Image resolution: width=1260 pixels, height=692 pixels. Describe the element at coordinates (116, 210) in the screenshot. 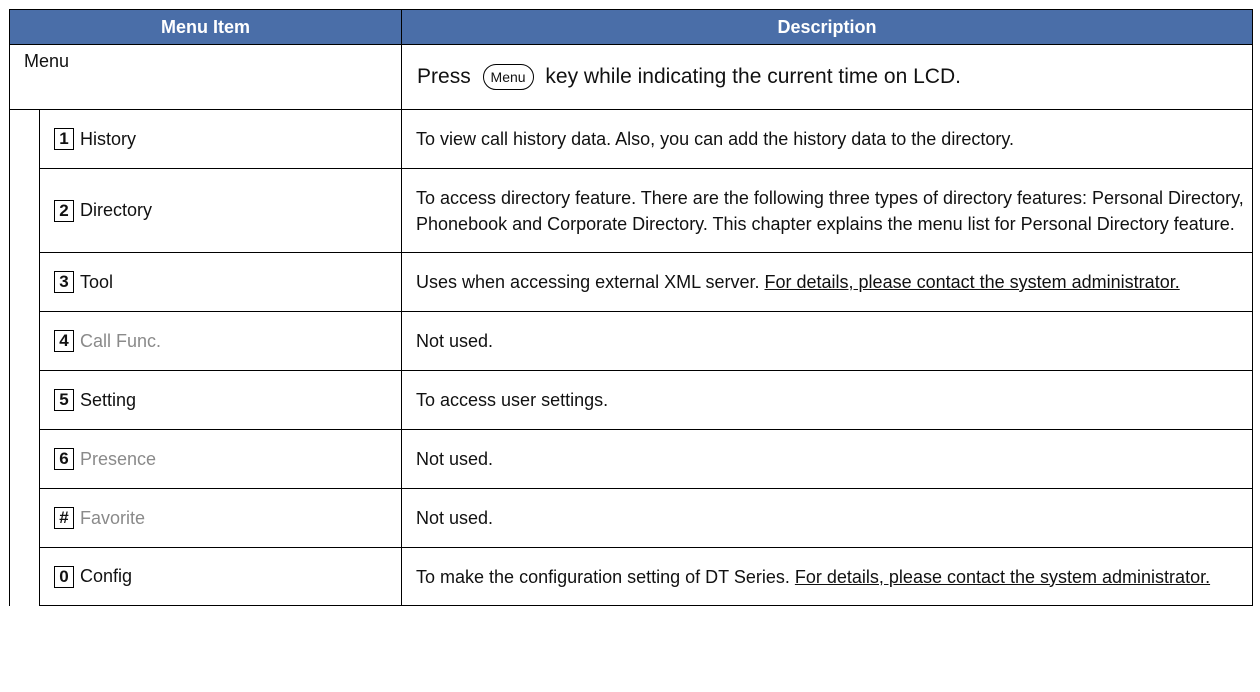

I see `item-label: Directory` at that location.